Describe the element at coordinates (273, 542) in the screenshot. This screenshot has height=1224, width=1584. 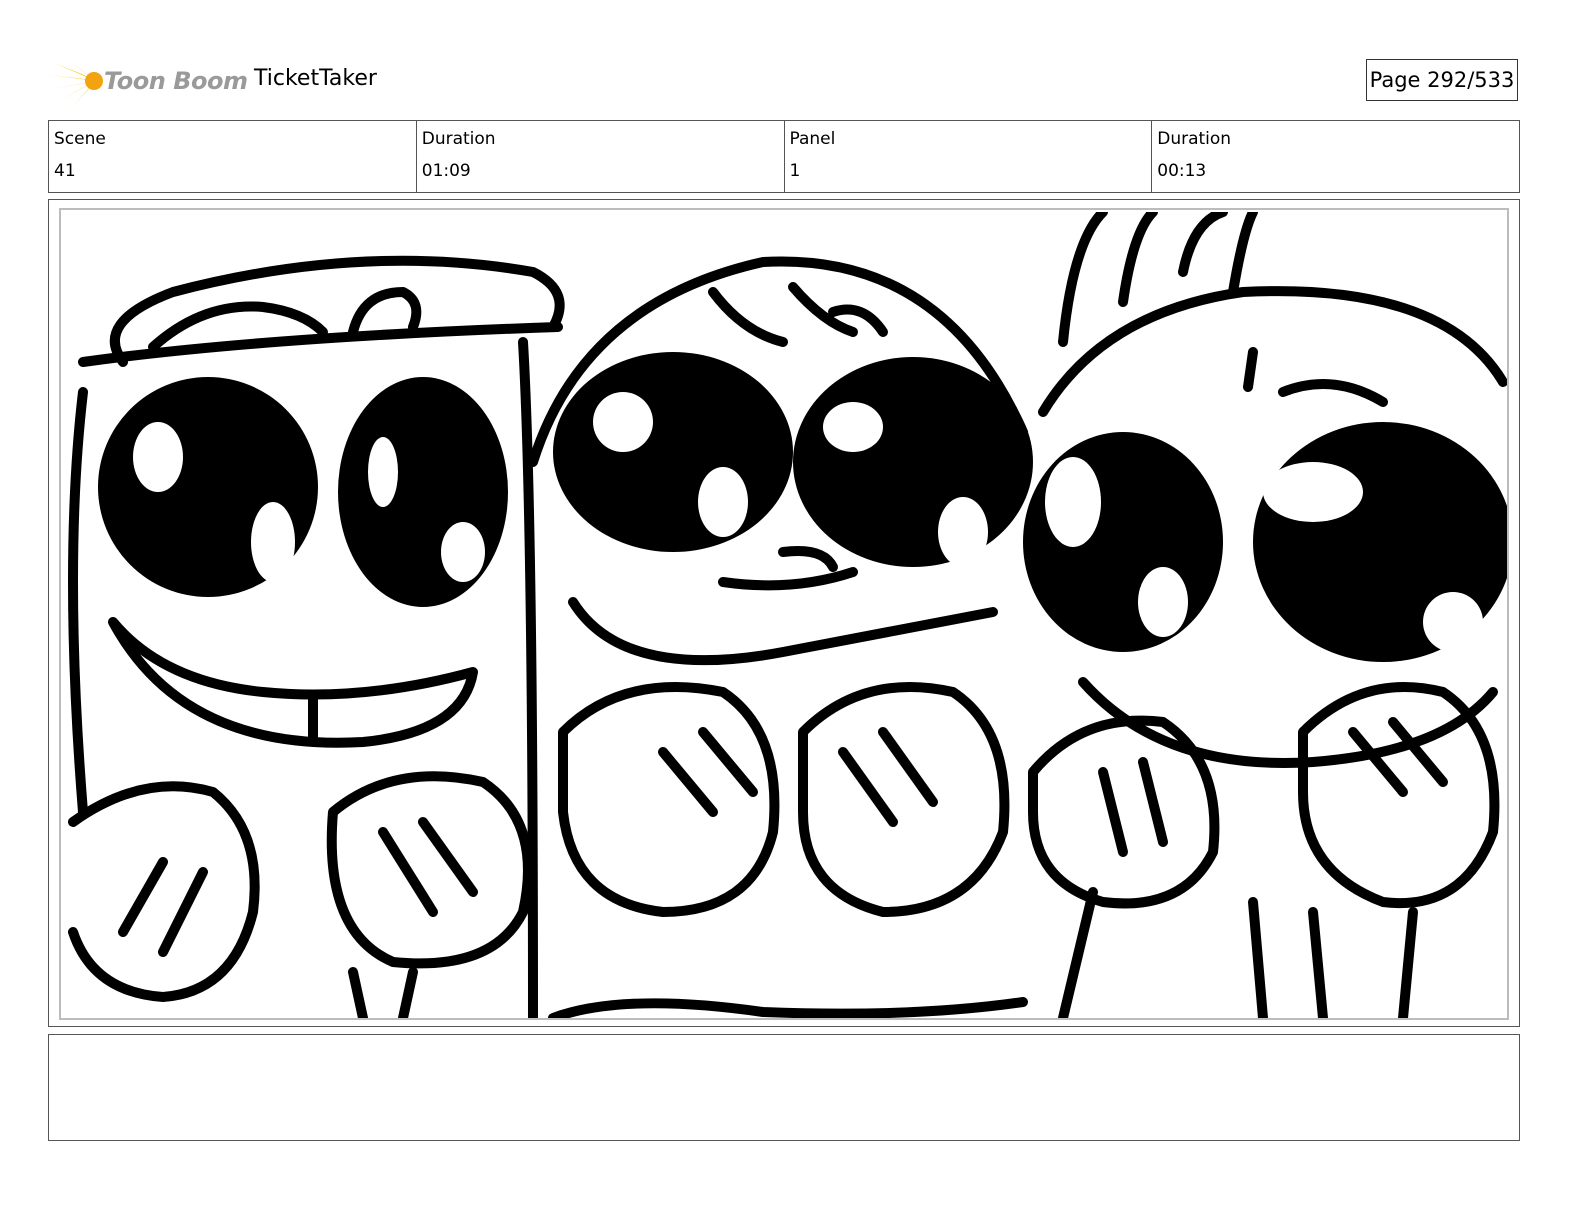
I see `left-eye-1-glint` at that location.